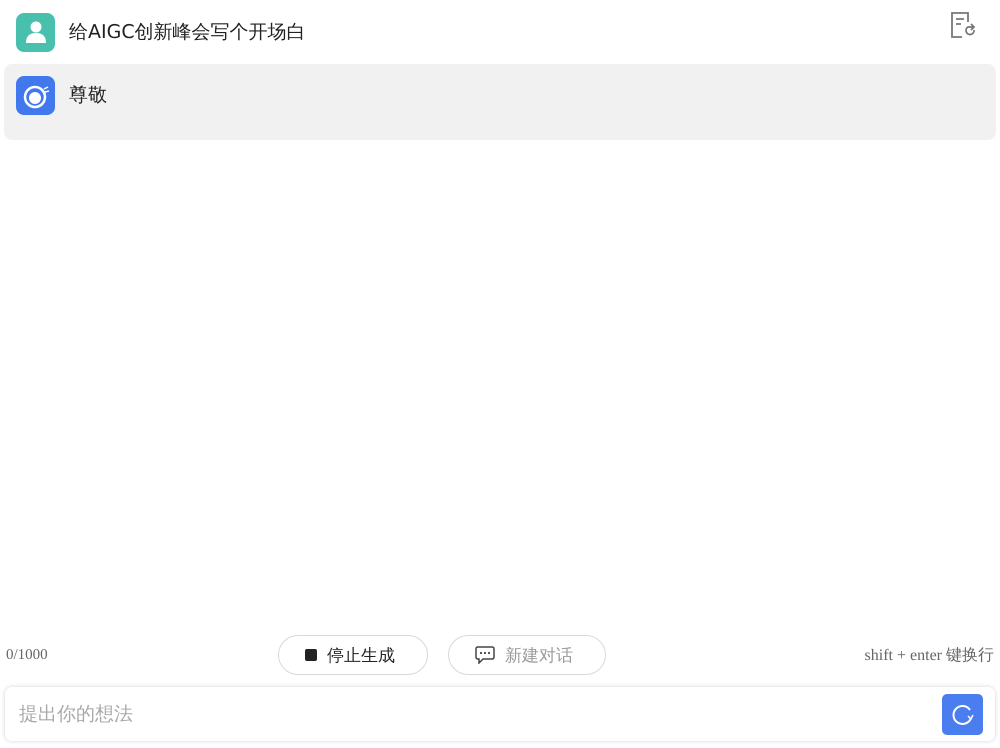  Describe the element at coordinates (929, 656) in the screenshot. I see `shortcut-hint: shift + enter 键换行` at that location.